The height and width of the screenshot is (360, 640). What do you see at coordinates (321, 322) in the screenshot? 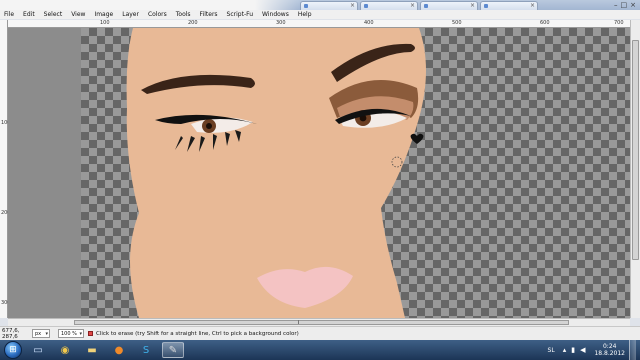
I see `horizontal-scroll-thumb` at bounding box center [321, 322].